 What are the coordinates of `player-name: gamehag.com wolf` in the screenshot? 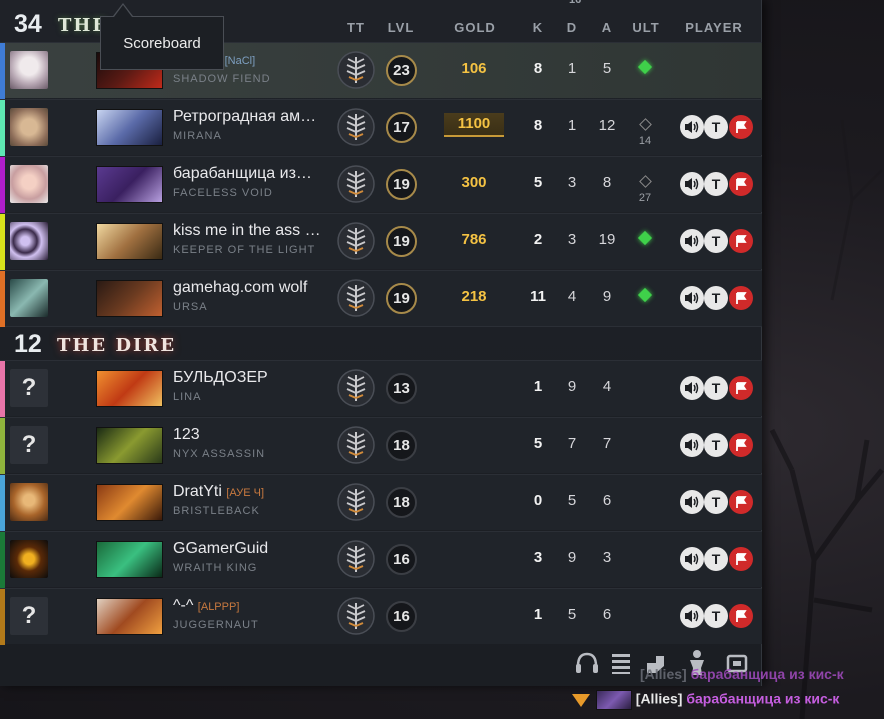 It's located at (253, 288).